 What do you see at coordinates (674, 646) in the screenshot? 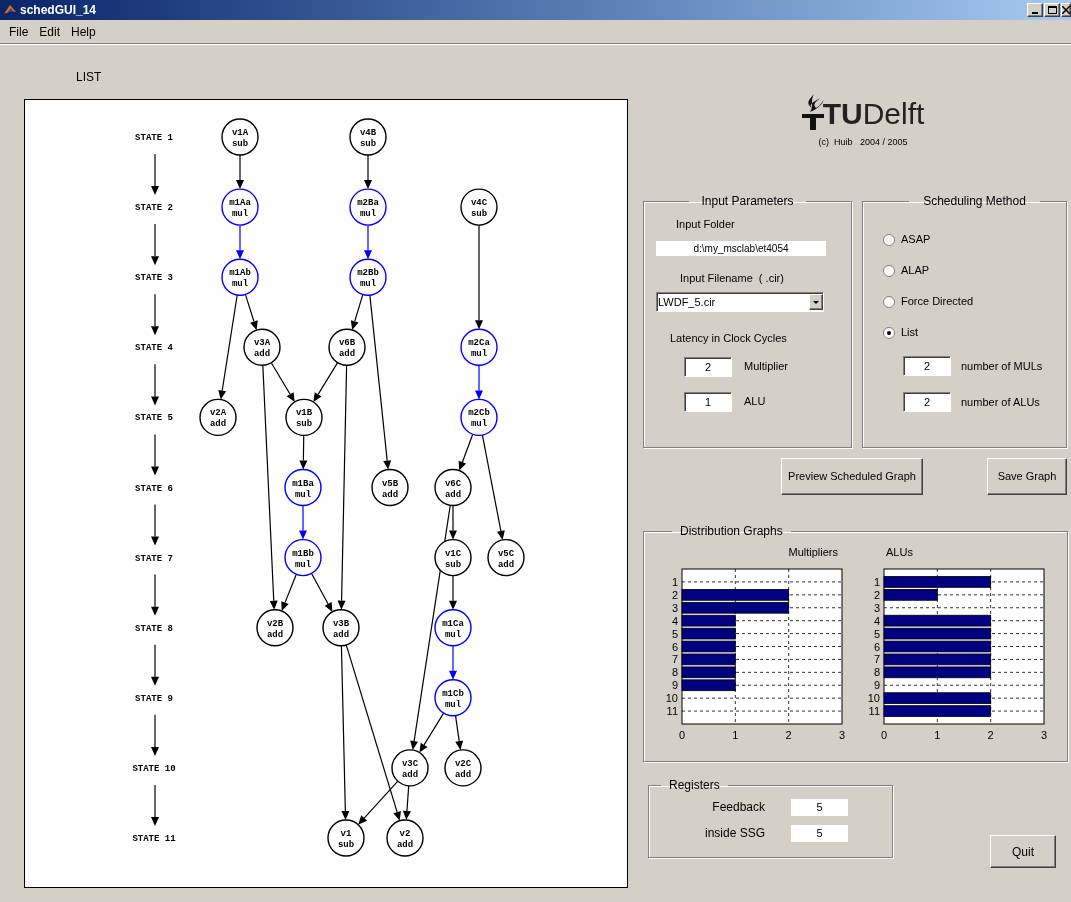
I see `tick-label: 6` at bounding box center [674, 646].